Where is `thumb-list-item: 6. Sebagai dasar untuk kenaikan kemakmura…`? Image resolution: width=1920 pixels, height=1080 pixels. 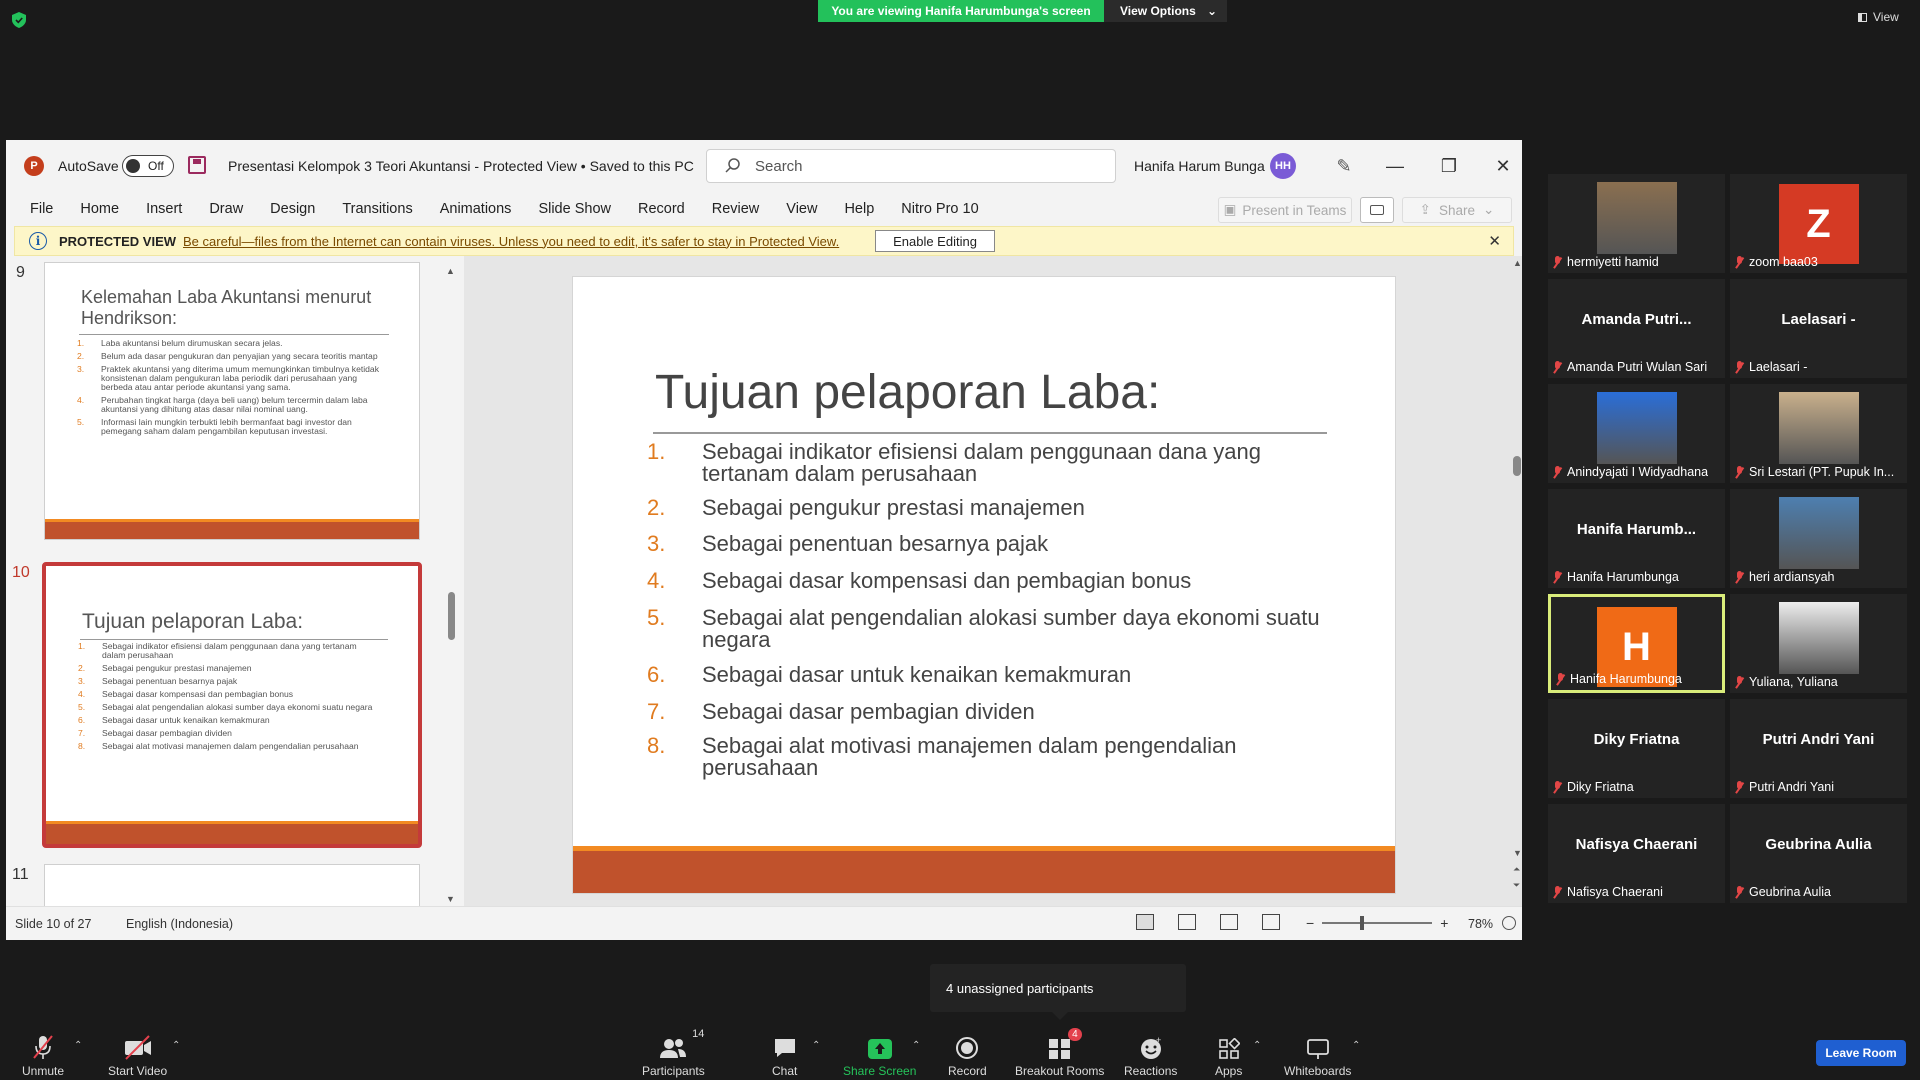 thumb-list-item: 6. Sebagai dasar untuk kenaikan kemakmura… is located at coordinates (174, 720).